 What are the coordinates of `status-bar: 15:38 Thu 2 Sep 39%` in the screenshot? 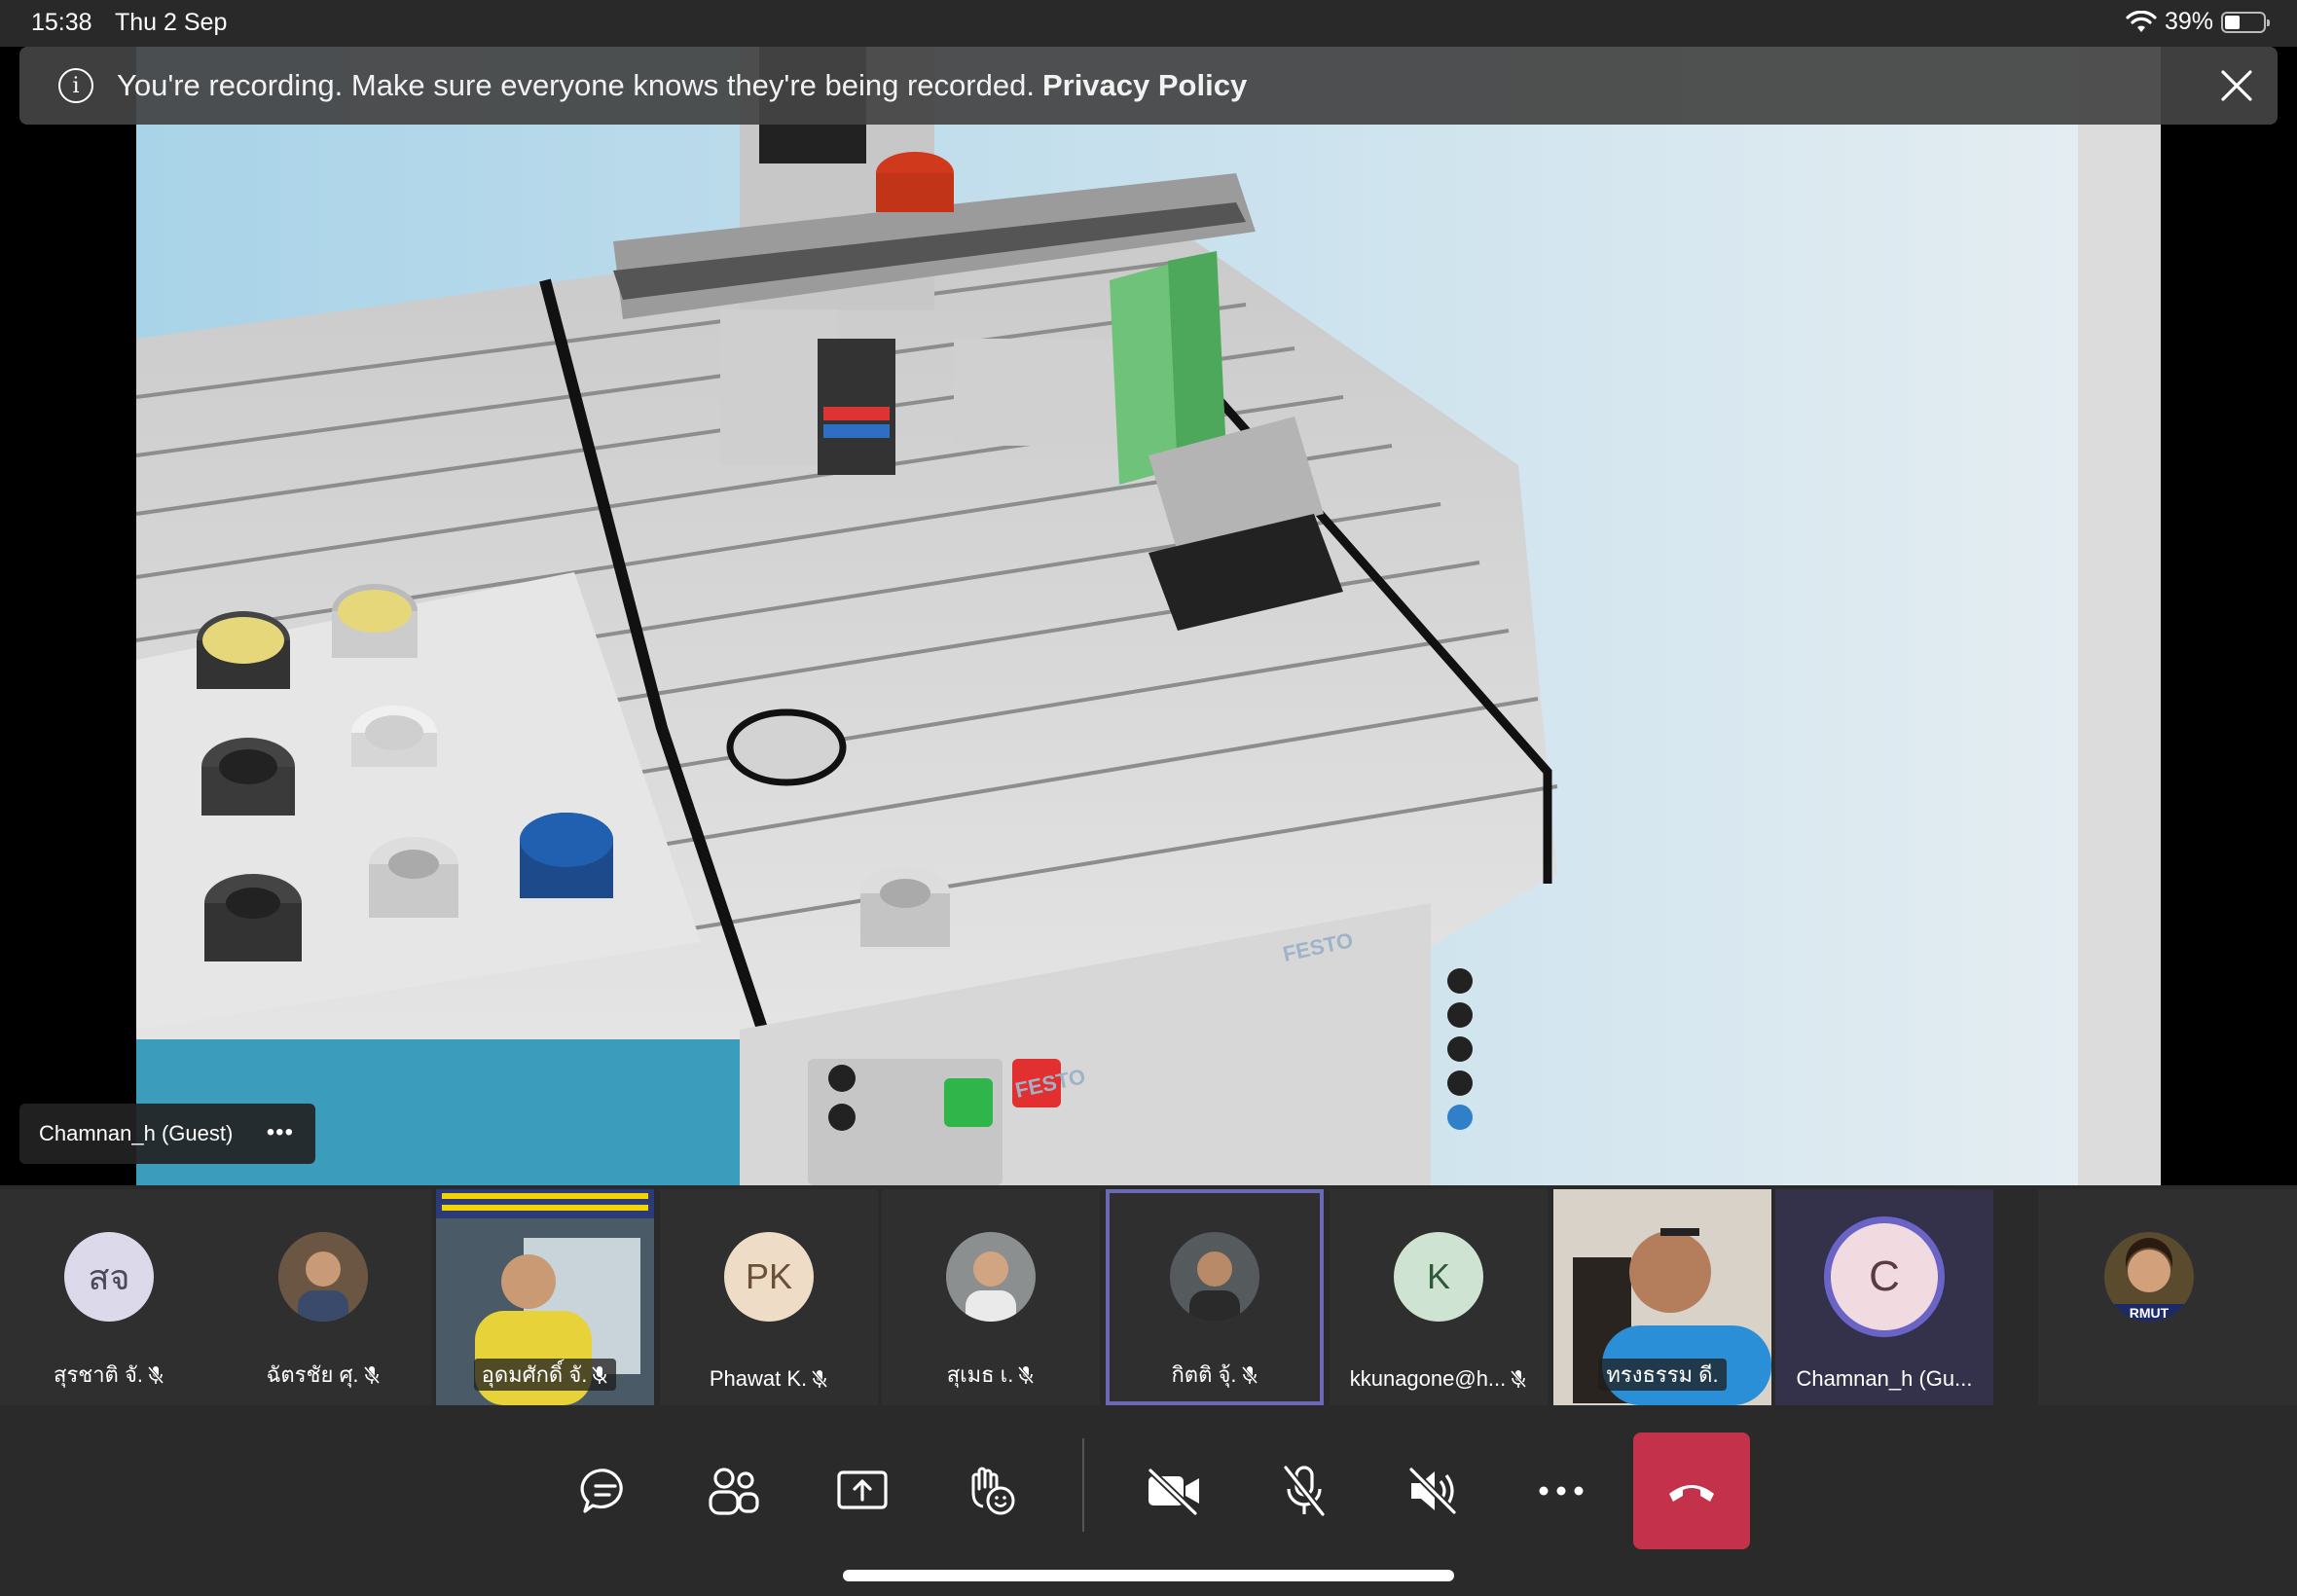 It's located at (1148, 23).